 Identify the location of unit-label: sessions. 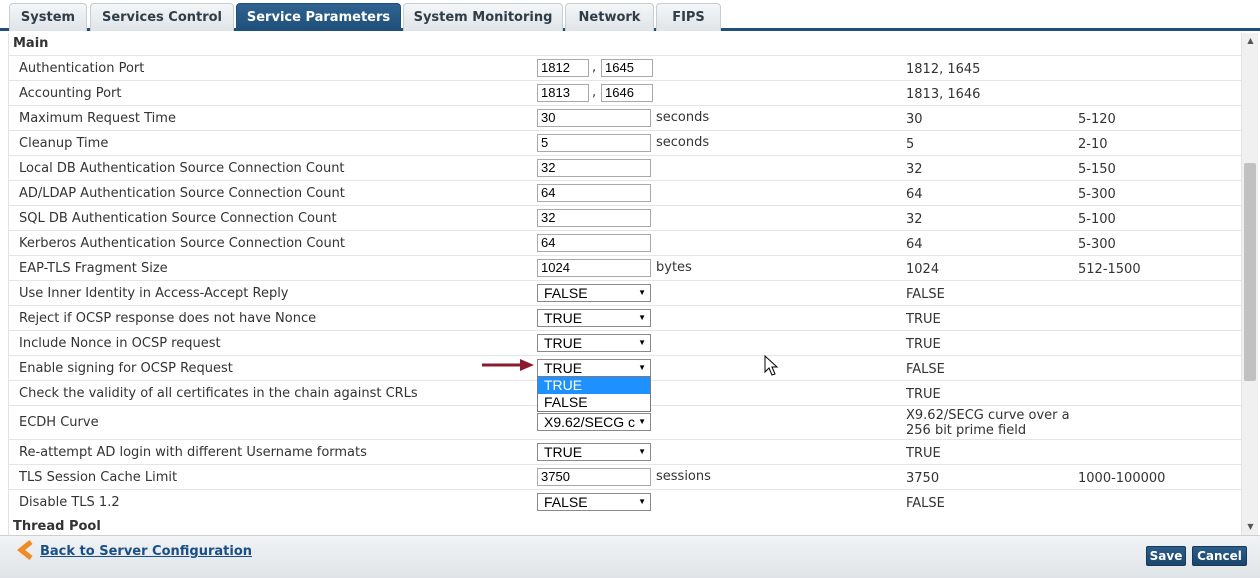
(683, 476).